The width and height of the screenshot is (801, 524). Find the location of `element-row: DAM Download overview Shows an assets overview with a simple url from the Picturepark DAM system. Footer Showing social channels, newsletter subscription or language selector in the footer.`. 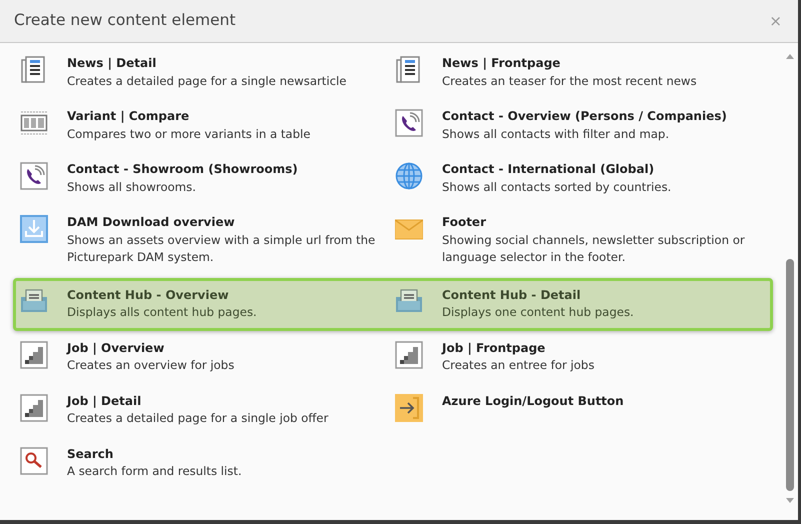

element-row: DAM Download overview Shows an assets overview with a simple url from the Picturepark DAM system. Footer Showing social channels, newsletter subscription or language selector in the footer. is located at coordinates (393, 240).